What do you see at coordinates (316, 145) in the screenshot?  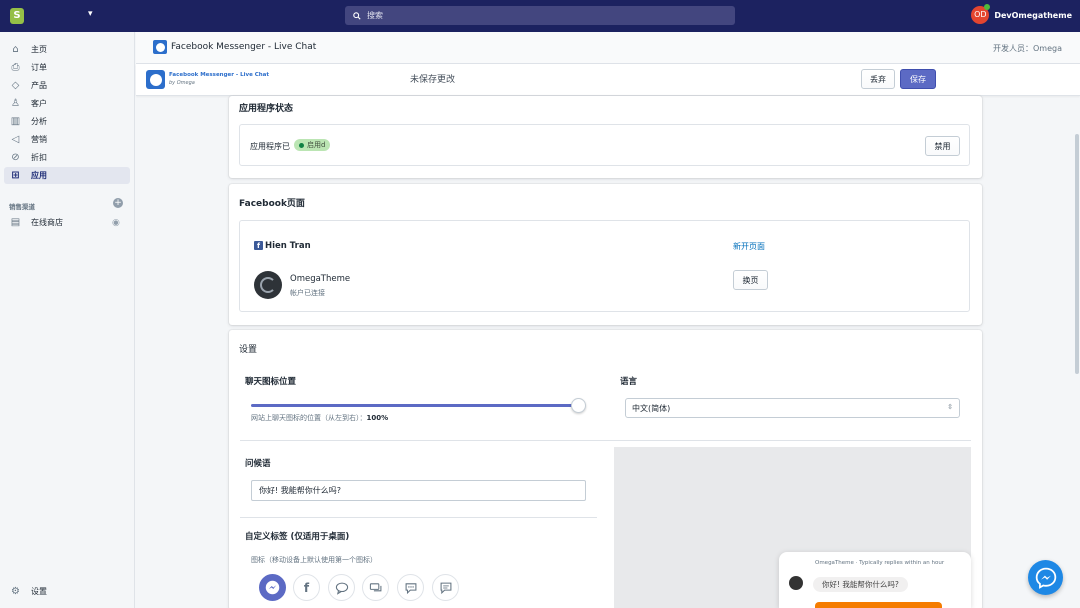 I see `status-badge-label: 启用d` at bounding box center [316, 145].